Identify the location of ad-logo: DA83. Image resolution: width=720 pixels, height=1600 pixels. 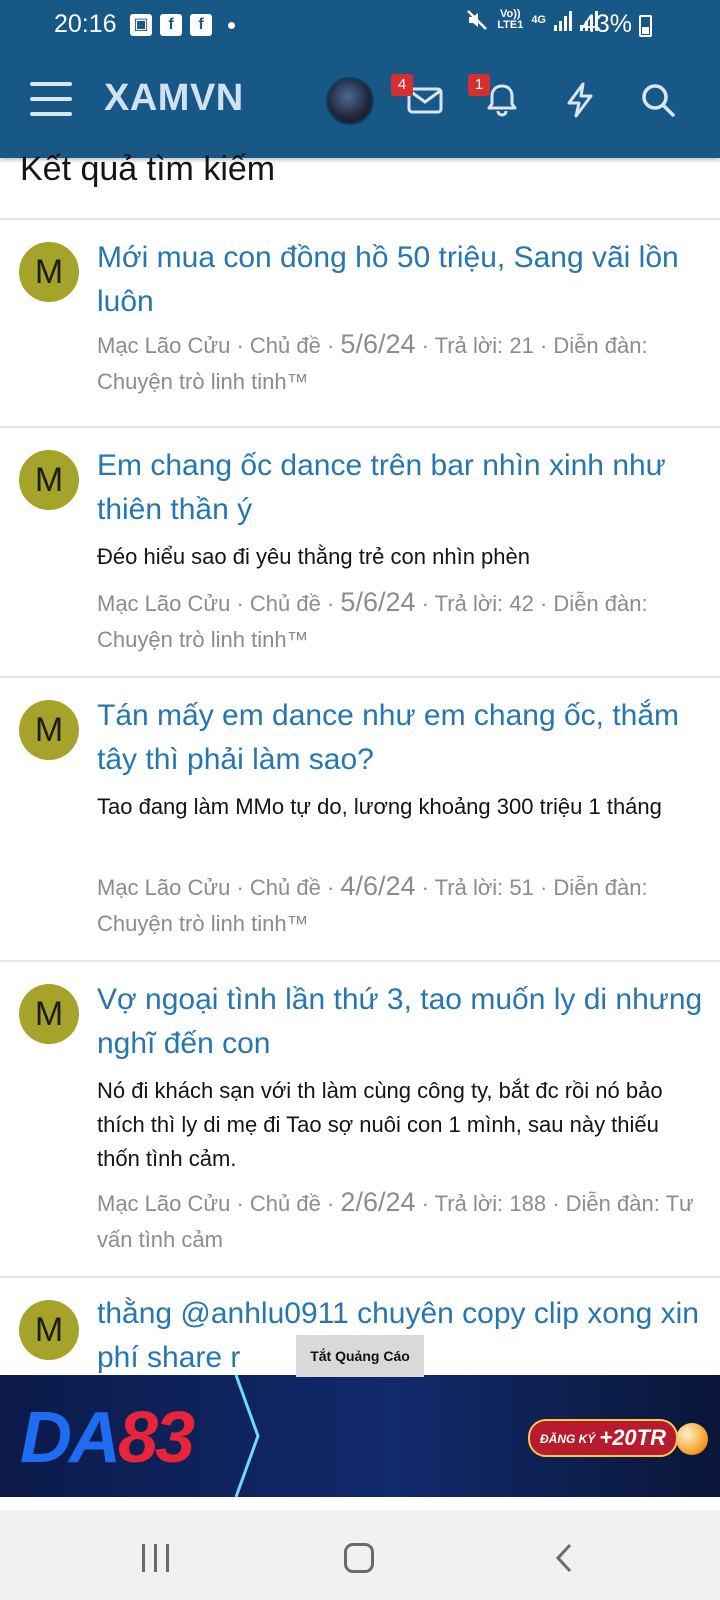
(107, 1438).